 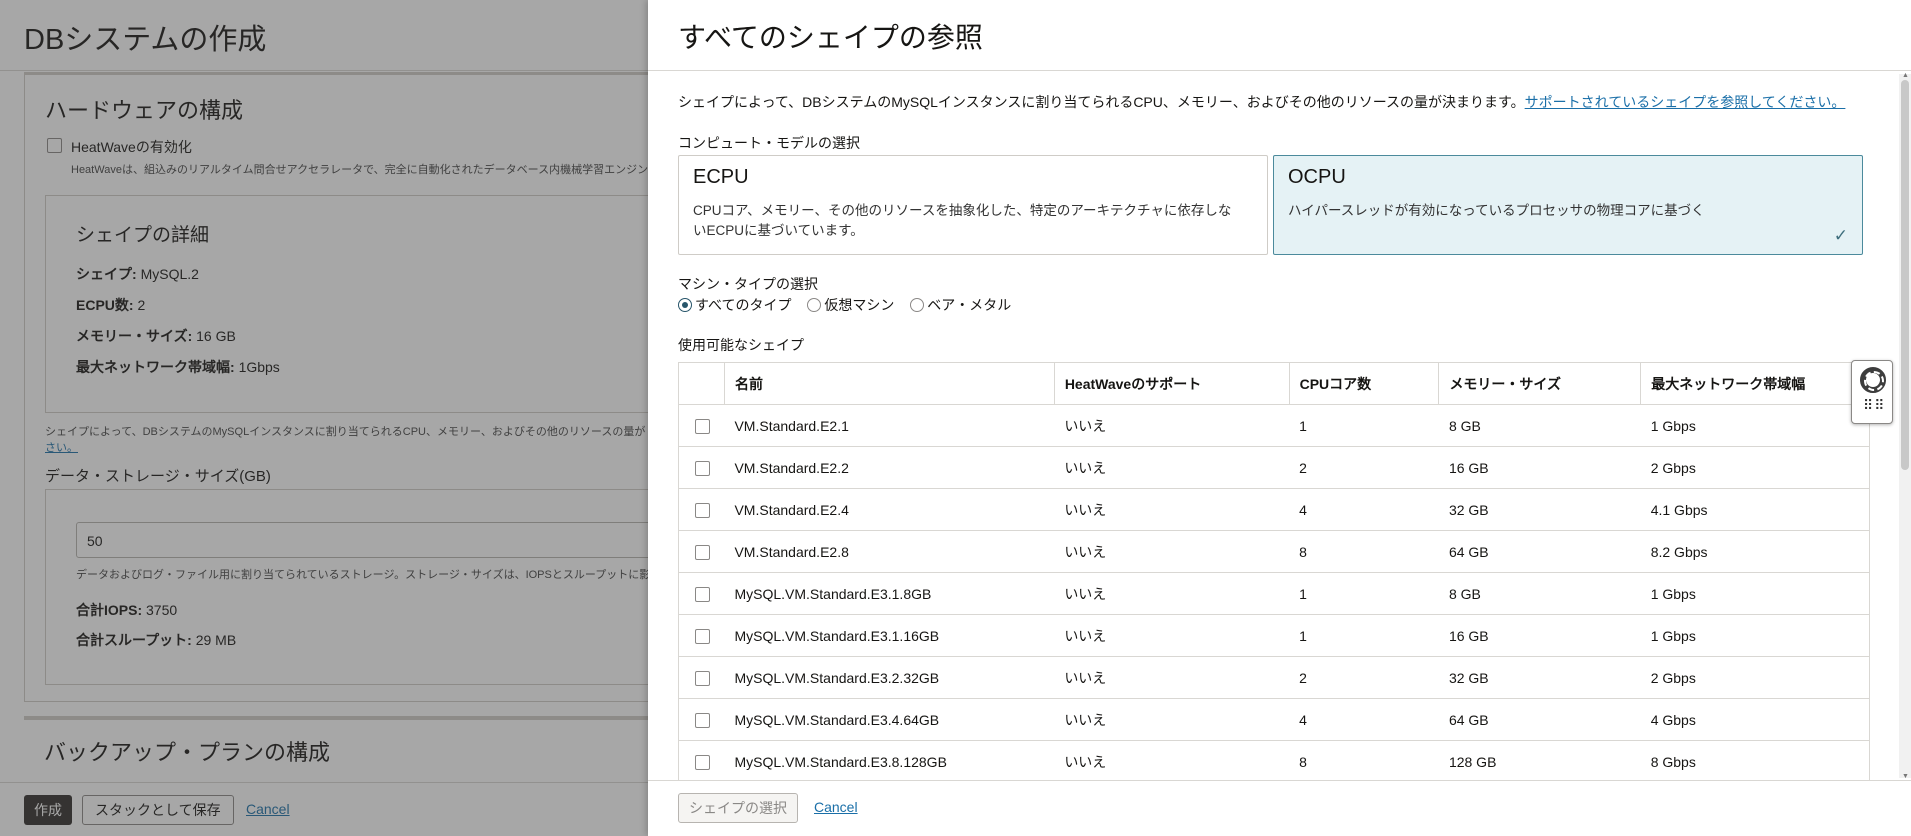 What do you see at coordinates (1755, 719) in the screenshot?
I see `network-bandwidth-cell: 4 Gbps` at bounding box center [1755, 719].